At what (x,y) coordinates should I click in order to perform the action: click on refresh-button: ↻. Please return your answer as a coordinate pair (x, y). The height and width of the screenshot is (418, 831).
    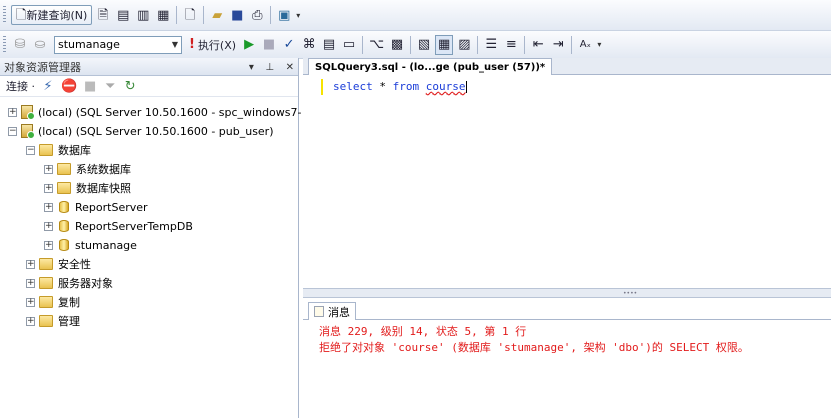
    Looking at the image, I should click on (130, 86).